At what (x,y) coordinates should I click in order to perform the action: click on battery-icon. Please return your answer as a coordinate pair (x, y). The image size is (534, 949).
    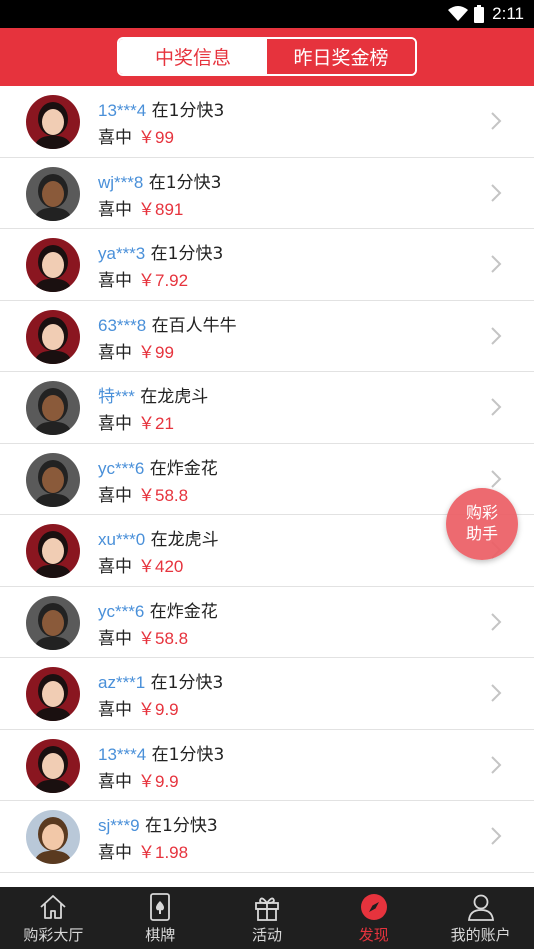
    Looking at the image, I should click on (479, 14).